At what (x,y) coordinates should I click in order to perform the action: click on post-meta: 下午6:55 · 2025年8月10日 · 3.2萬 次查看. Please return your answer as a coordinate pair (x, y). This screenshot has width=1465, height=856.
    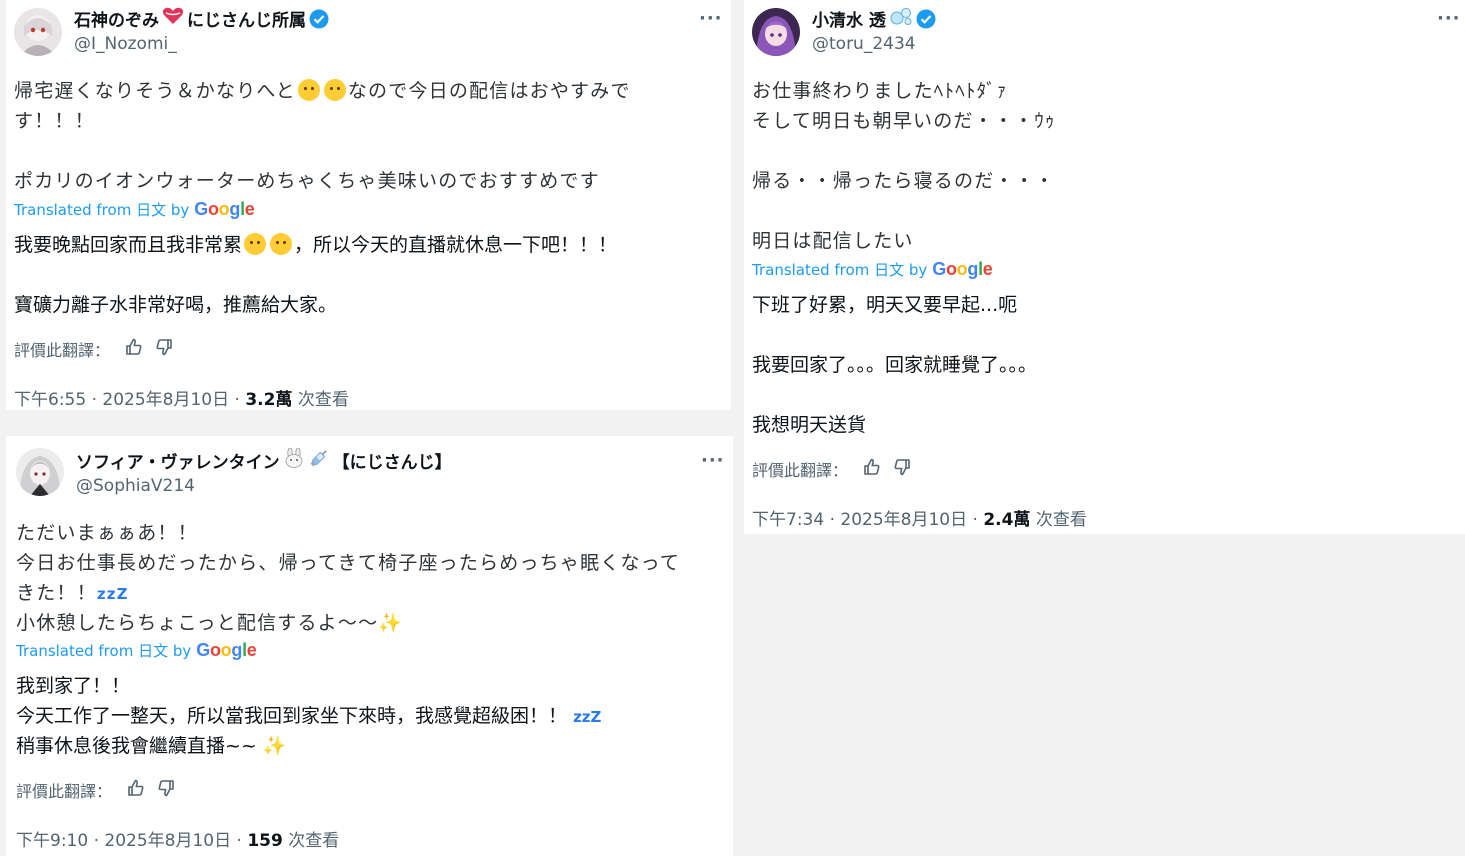
    Looking at the image, I should click on (181, 397).